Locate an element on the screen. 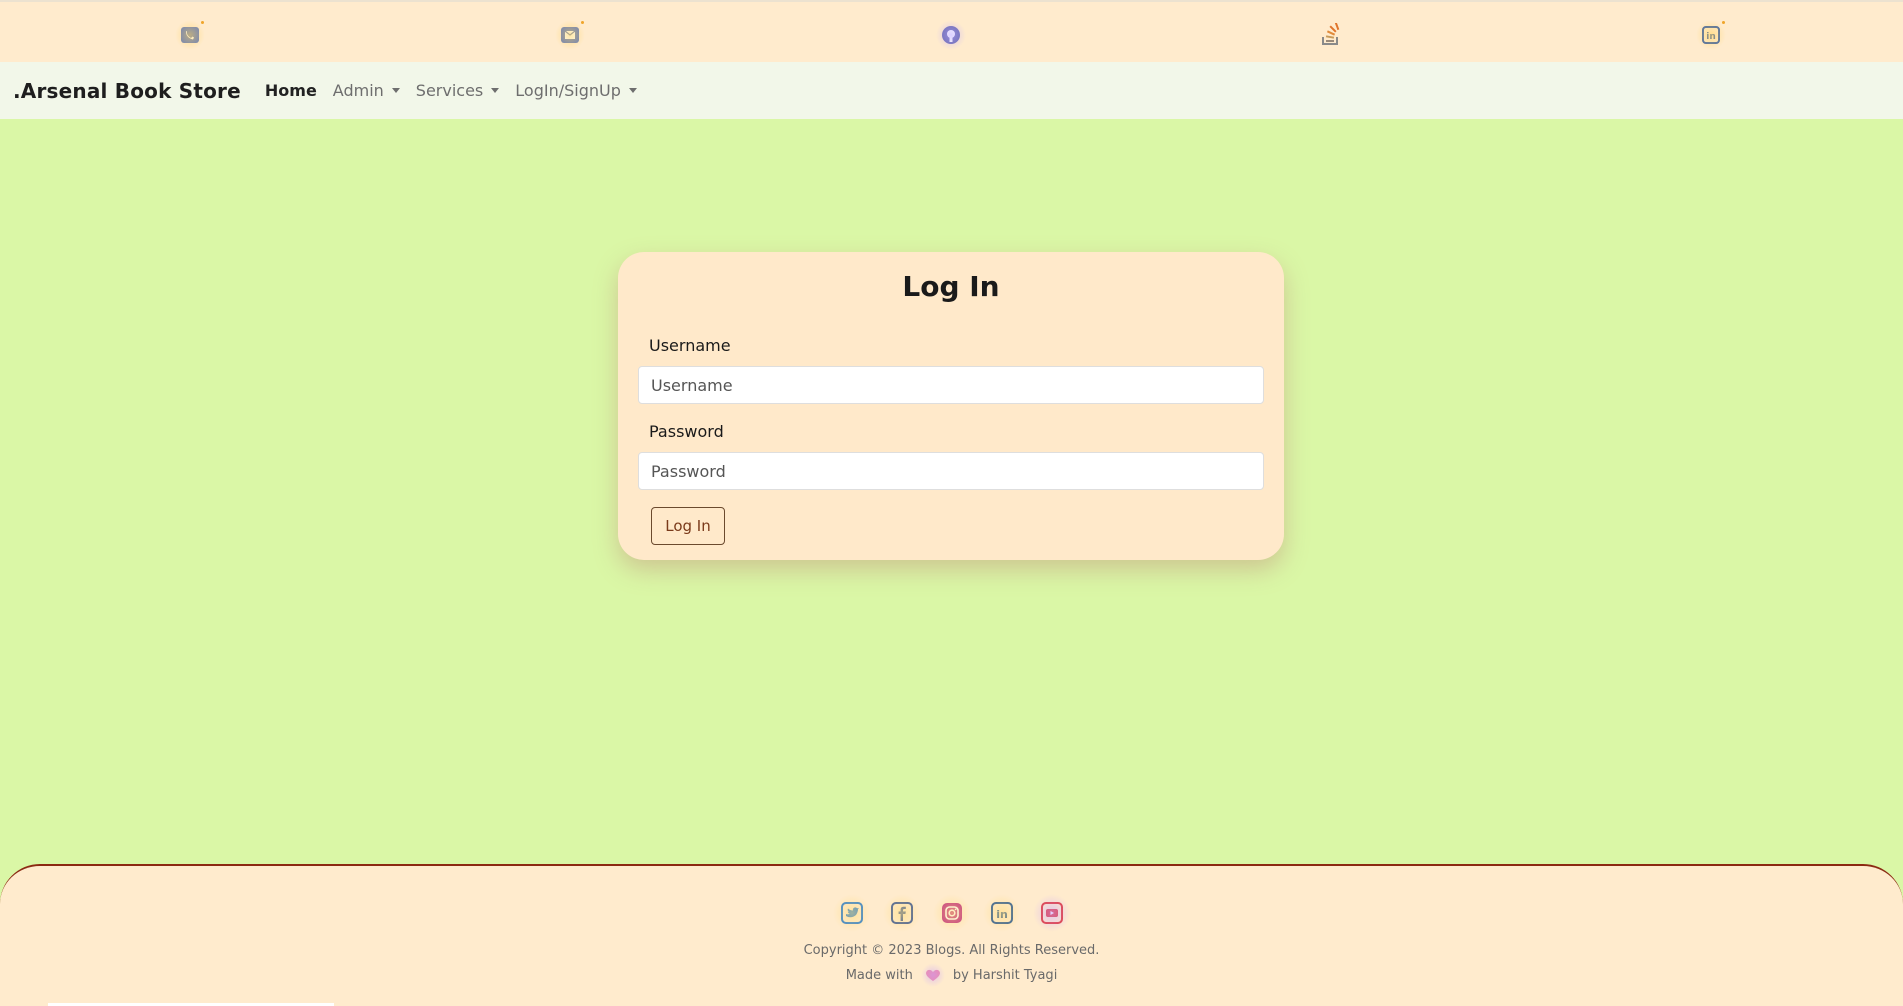  nav-admin-label: Admin is located at coordinates (358, 90).